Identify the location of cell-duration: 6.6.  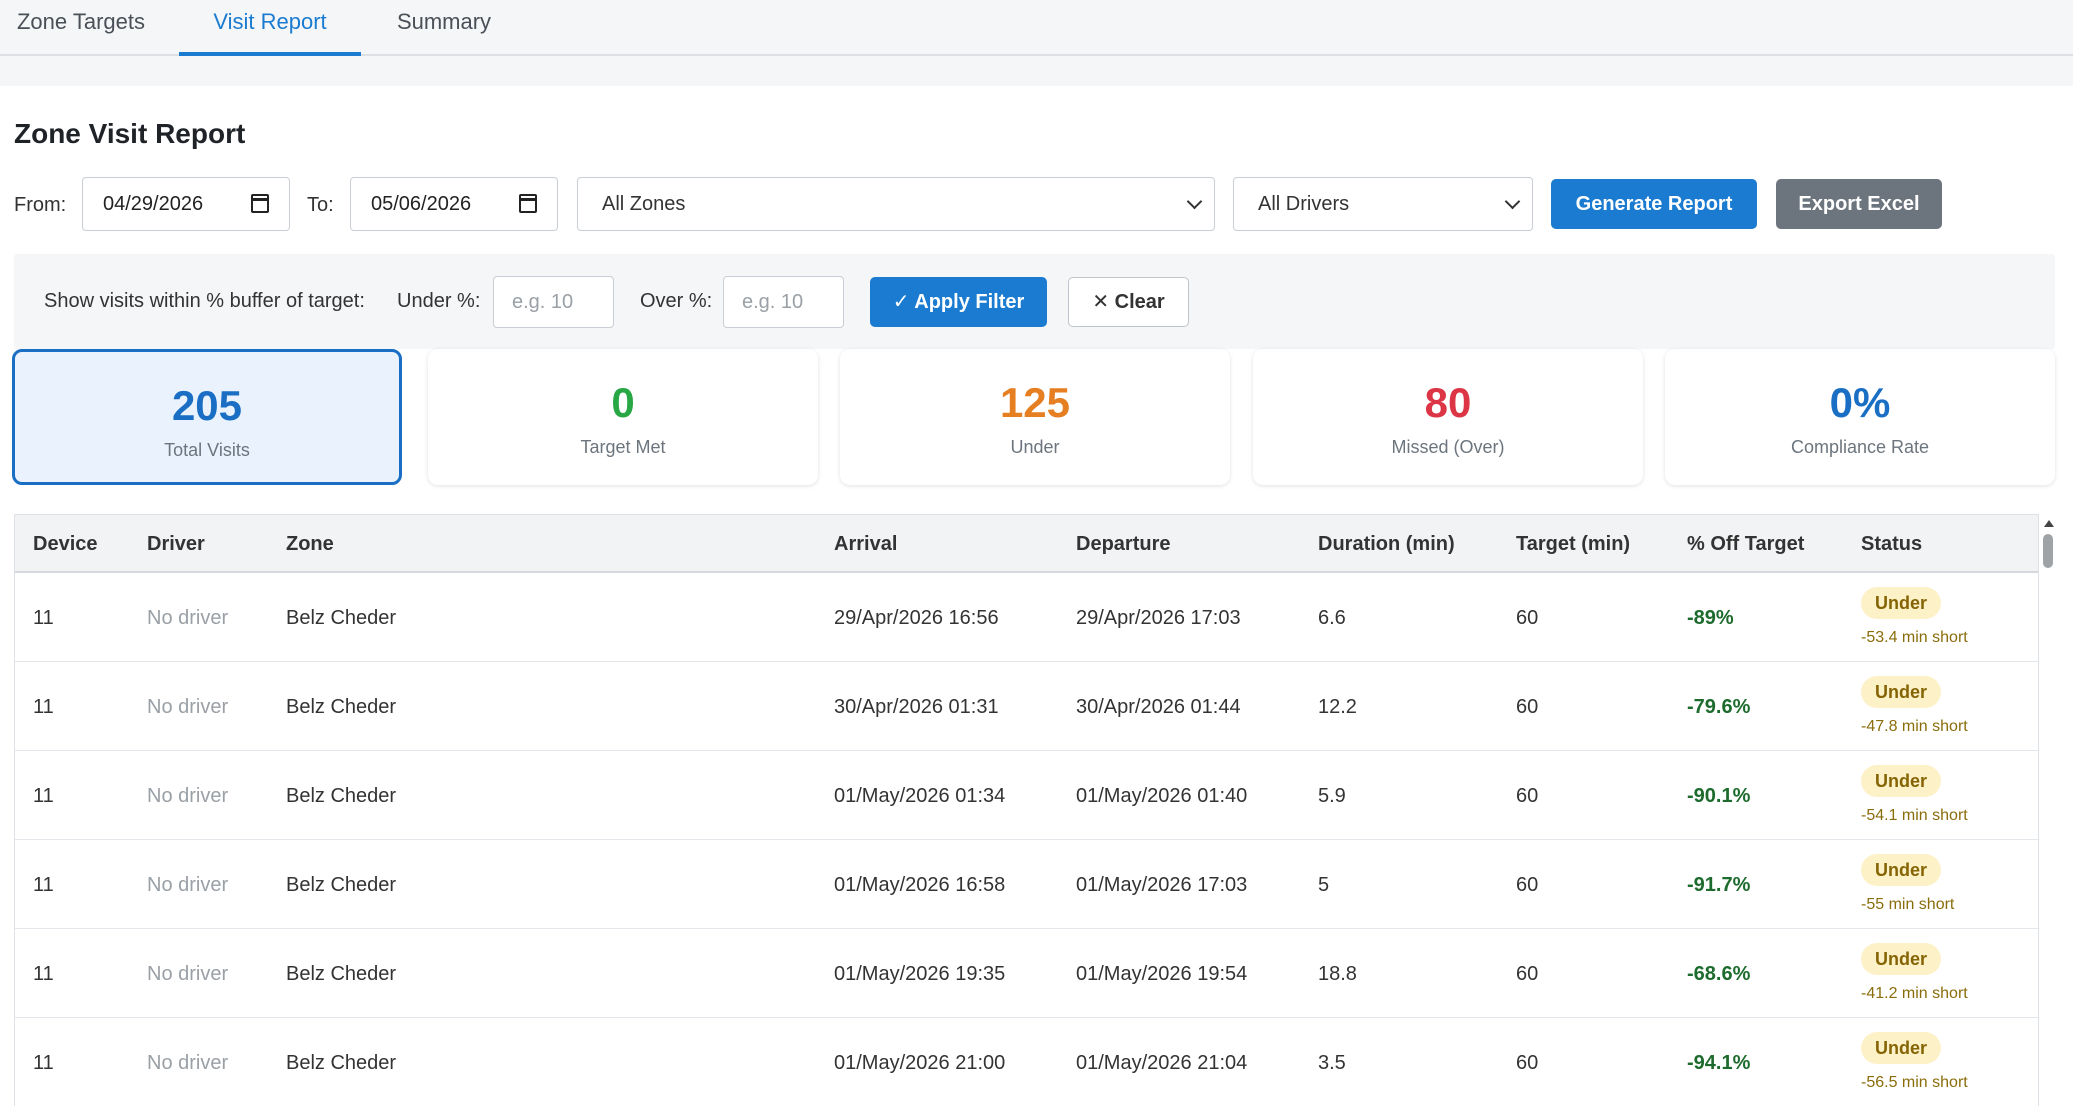
(1332, 618).